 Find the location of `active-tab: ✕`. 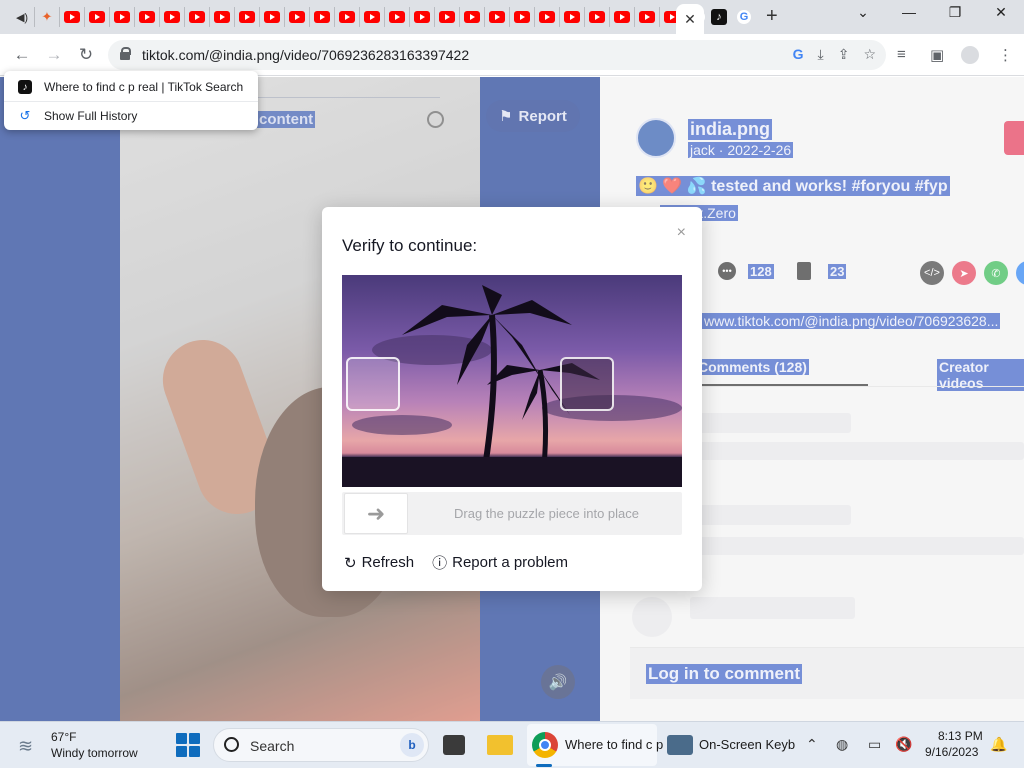

active-tab: ✕ is located at coordinates (690, 19).